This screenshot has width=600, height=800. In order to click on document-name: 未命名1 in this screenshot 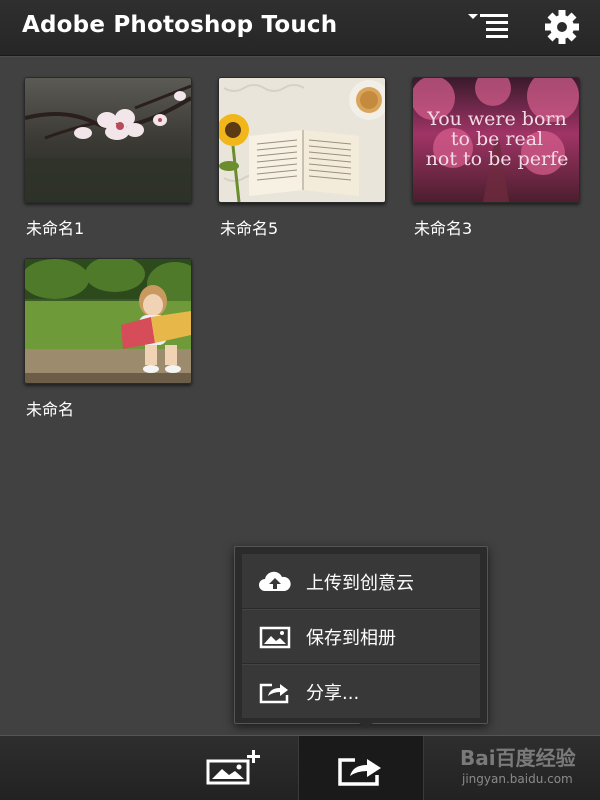, I will do `click(55, 228)`.